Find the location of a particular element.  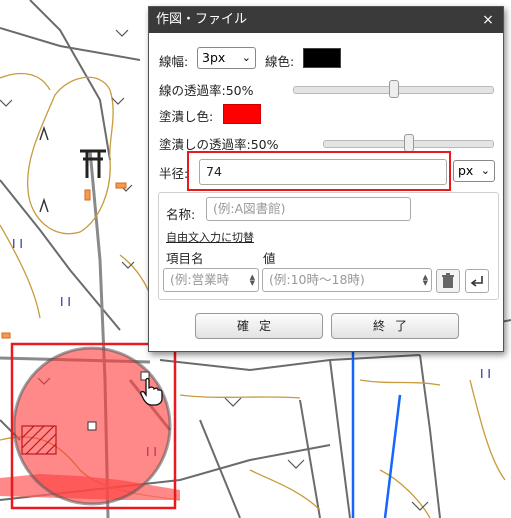

fill-opacity-label: 塗潰しの透過率:50% is located at coordinates (219, 144).